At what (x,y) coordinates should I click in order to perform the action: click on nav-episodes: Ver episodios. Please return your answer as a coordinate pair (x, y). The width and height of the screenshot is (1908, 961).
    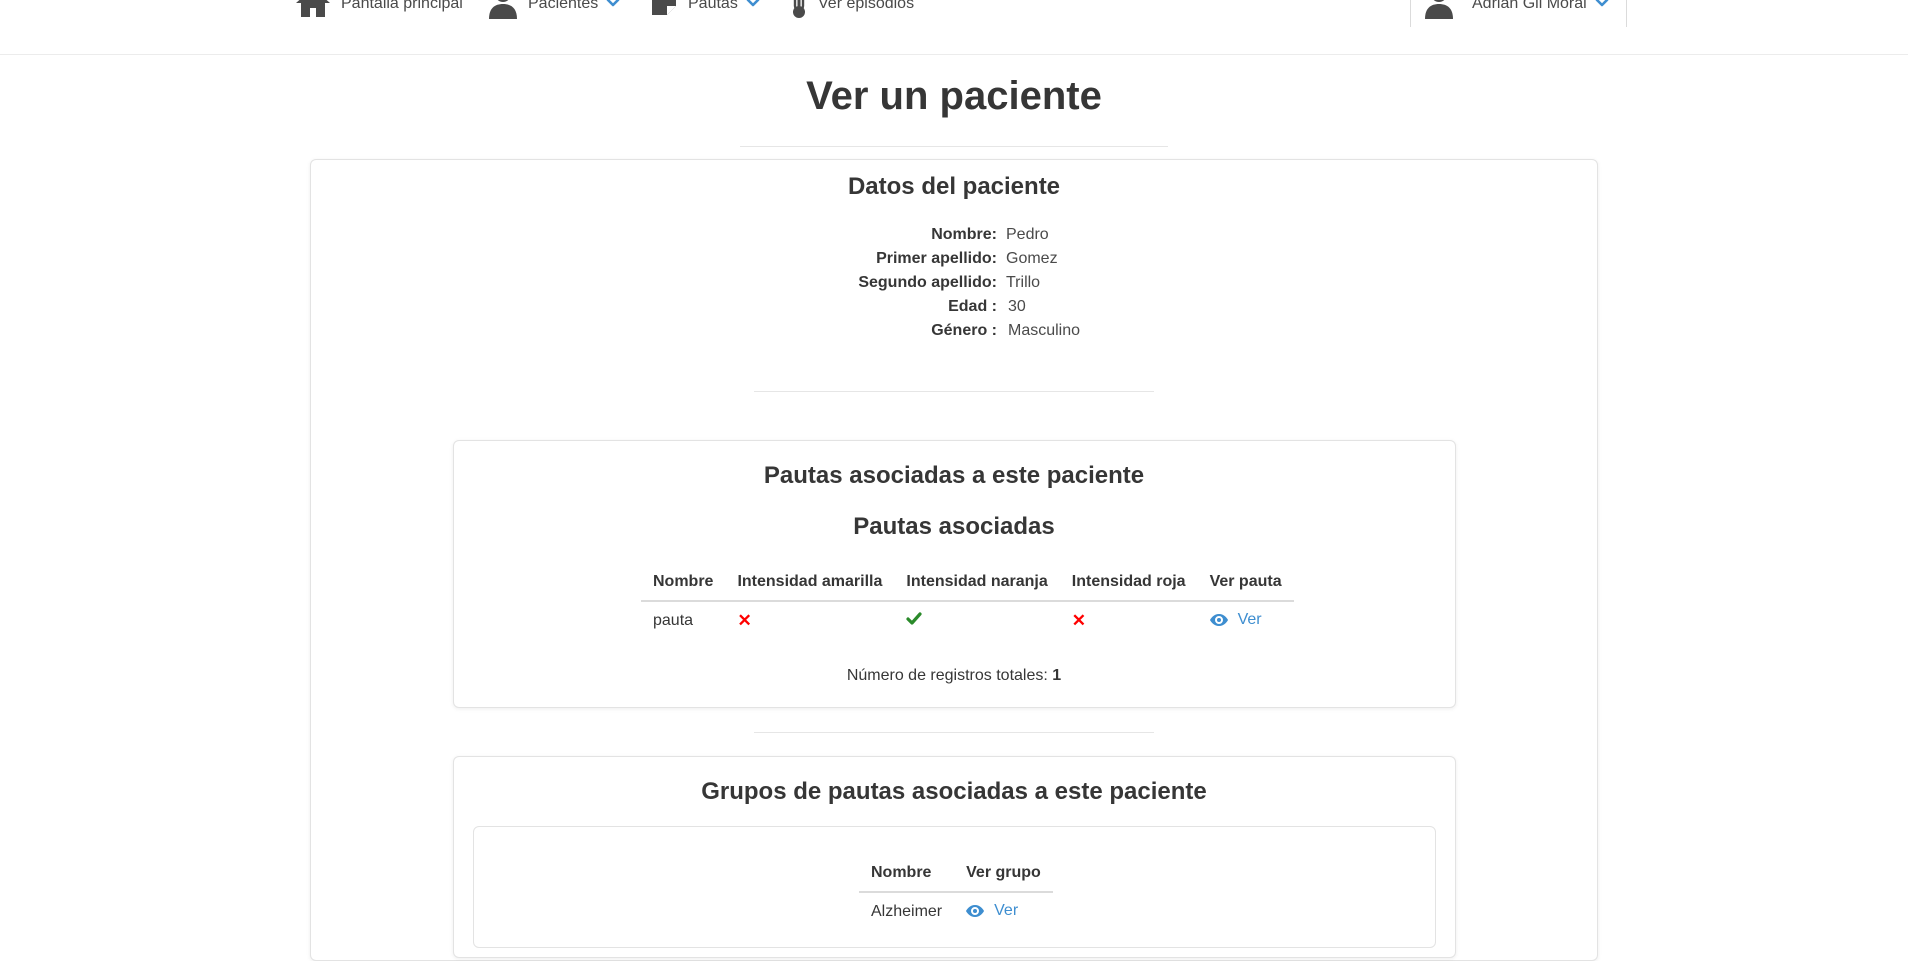
    Looking at the image, I should click on (852, 11).